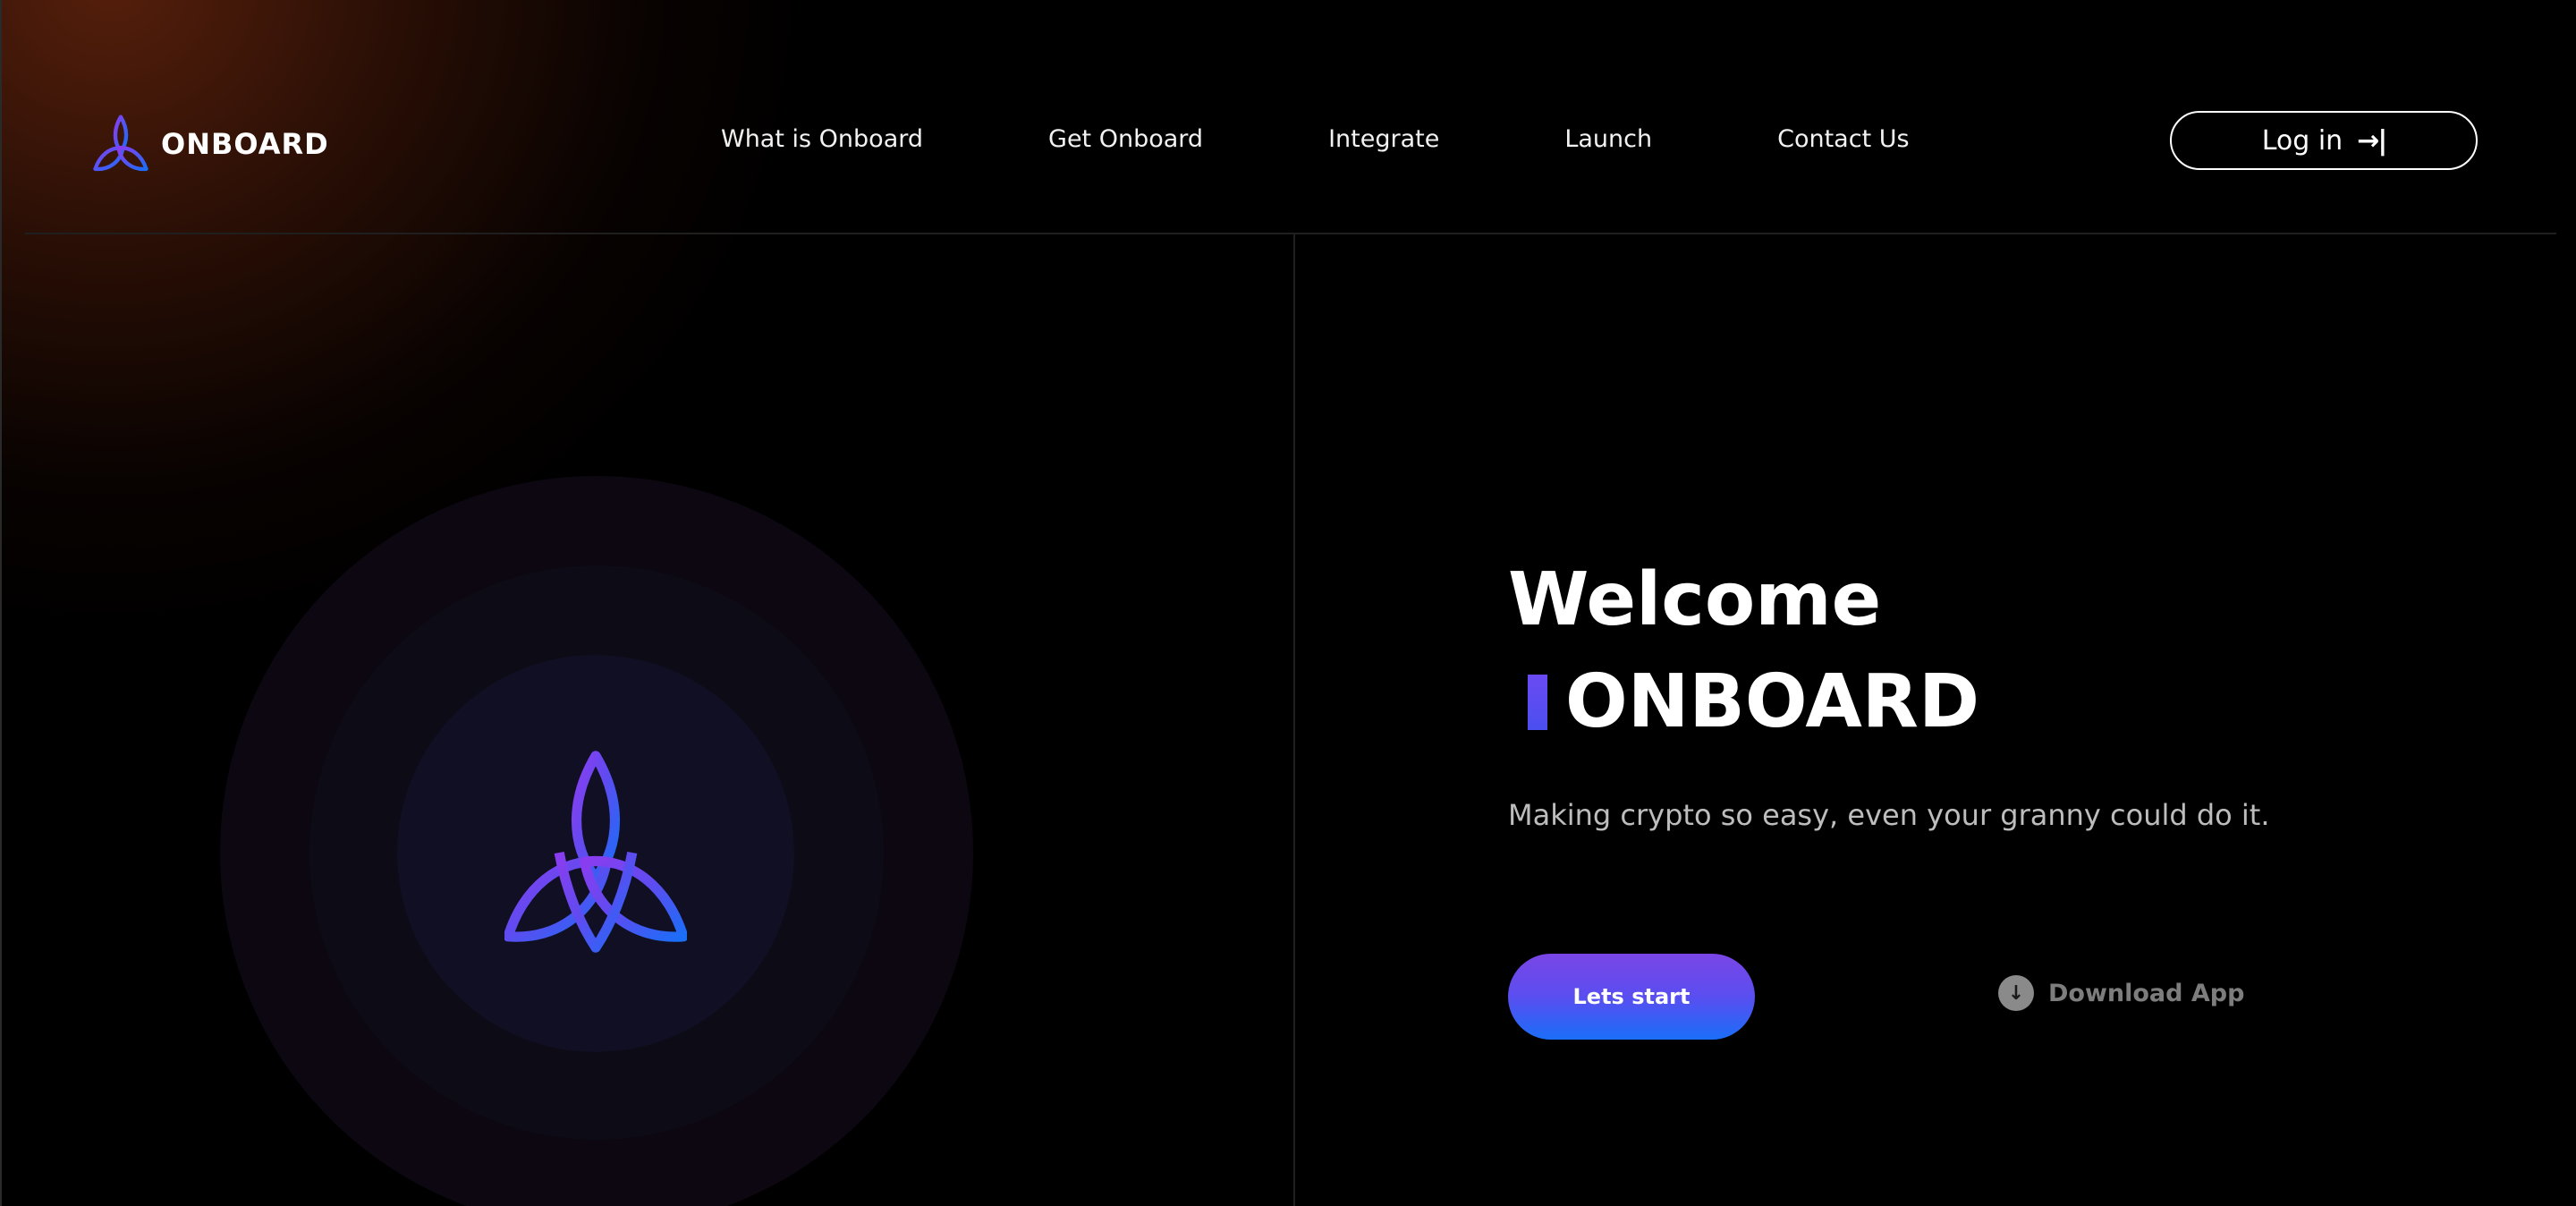  Describe the element at coordinates (1290, 233) in the screenshot. I see `header-divider` at that location.